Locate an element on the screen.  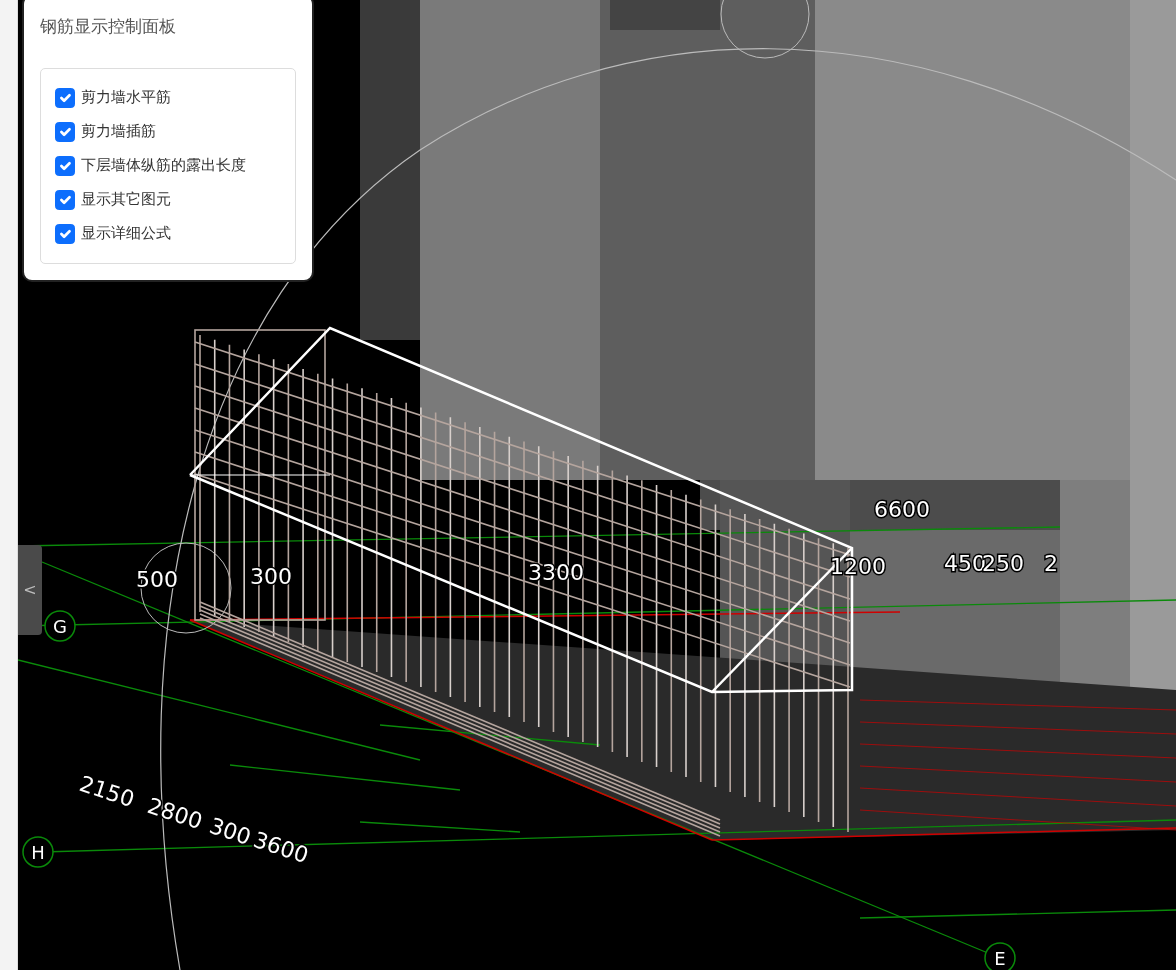
dimension-label: 2 is located at coordinates (1051, 563).